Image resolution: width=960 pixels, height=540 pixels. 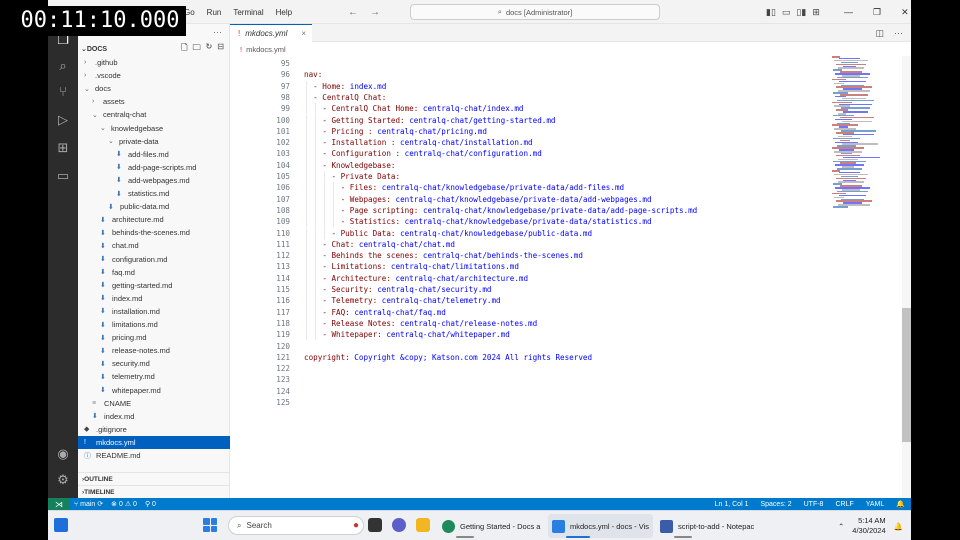 What do you see at coordinates (154, 232) in the screenshot?
I see `tree-file: ⬇ behinds-the-scenes.md` at bounding box center [154, 232].